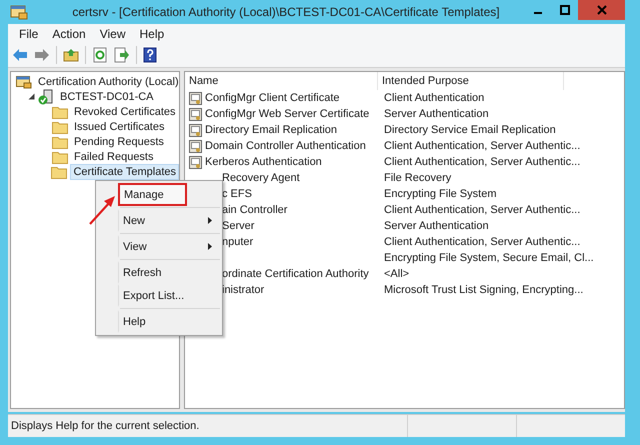 The image size is (640, 445). What do you see at coordinates (287, 114) in the screenshot?
I see `table-cell: ConfigMgr Web Server Certificate` at bounding box center [287, 114].